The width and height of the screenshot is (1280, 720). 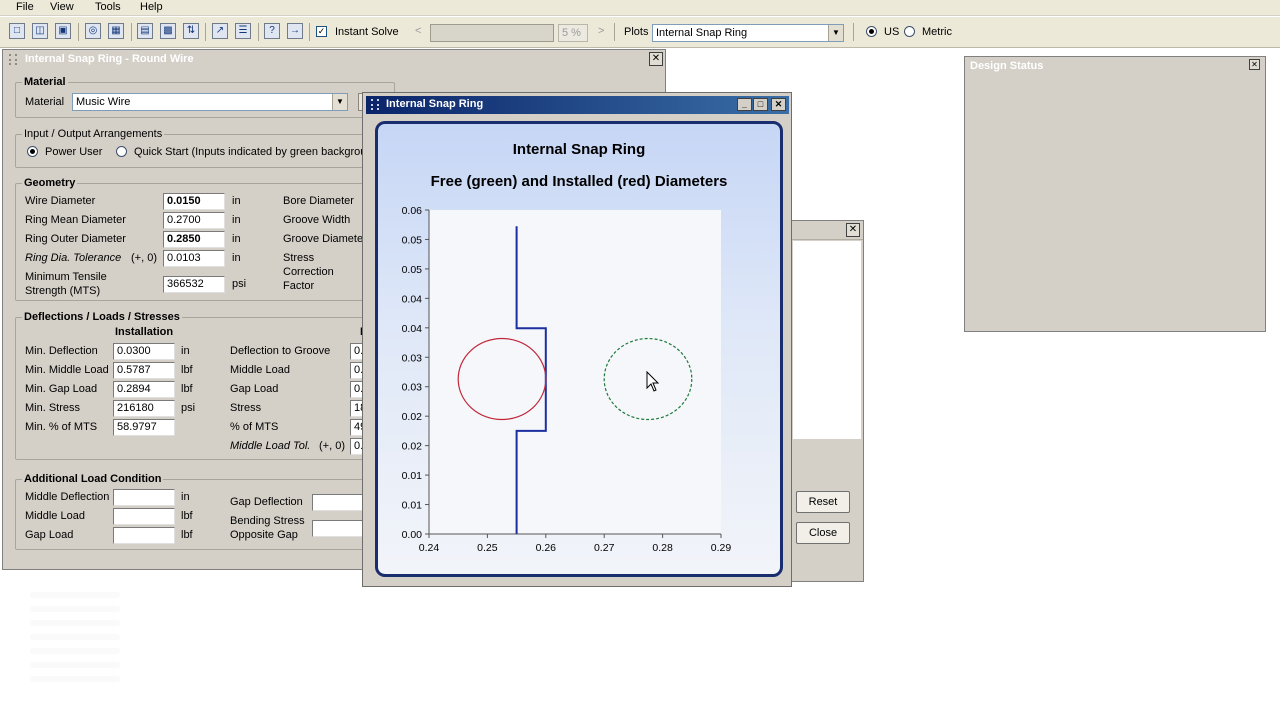 I want to click on stress-correction-label-line2: Correction, so click(x=308, y=272).